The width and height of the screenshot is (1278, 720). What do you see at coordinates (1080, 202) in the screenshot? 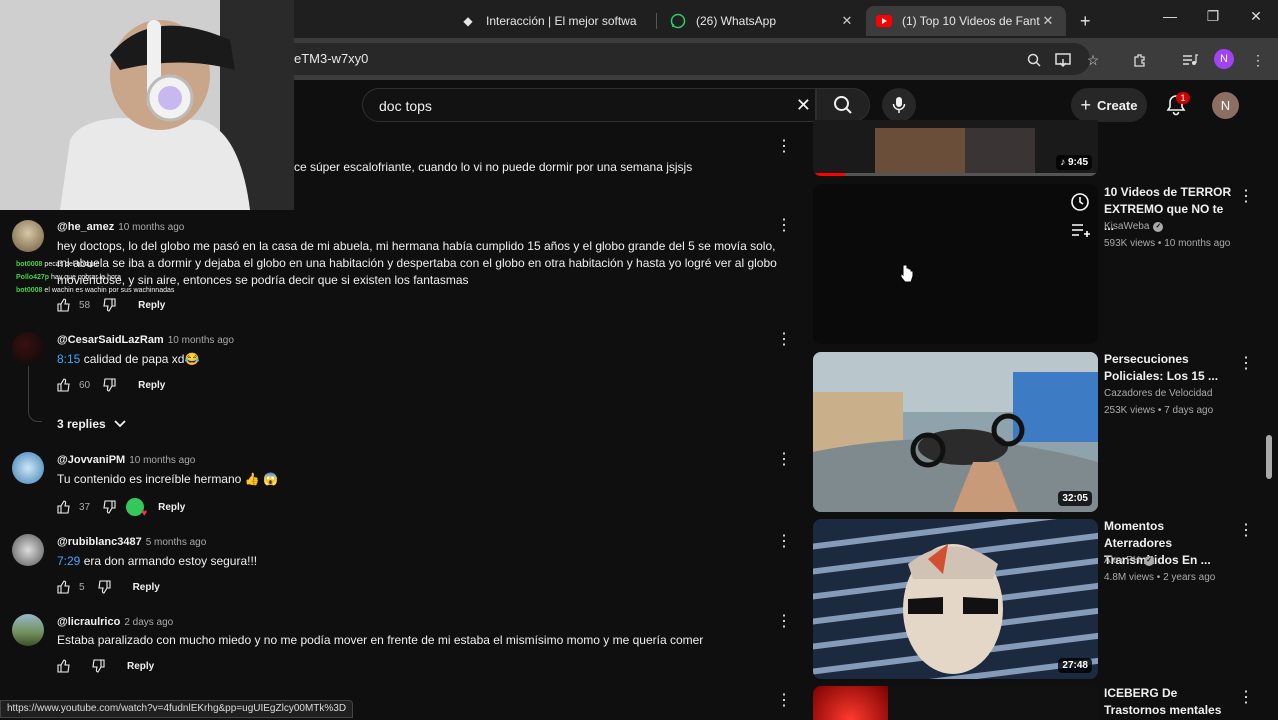
I see `watch-later-icon` at bounding box center [1080, 202].